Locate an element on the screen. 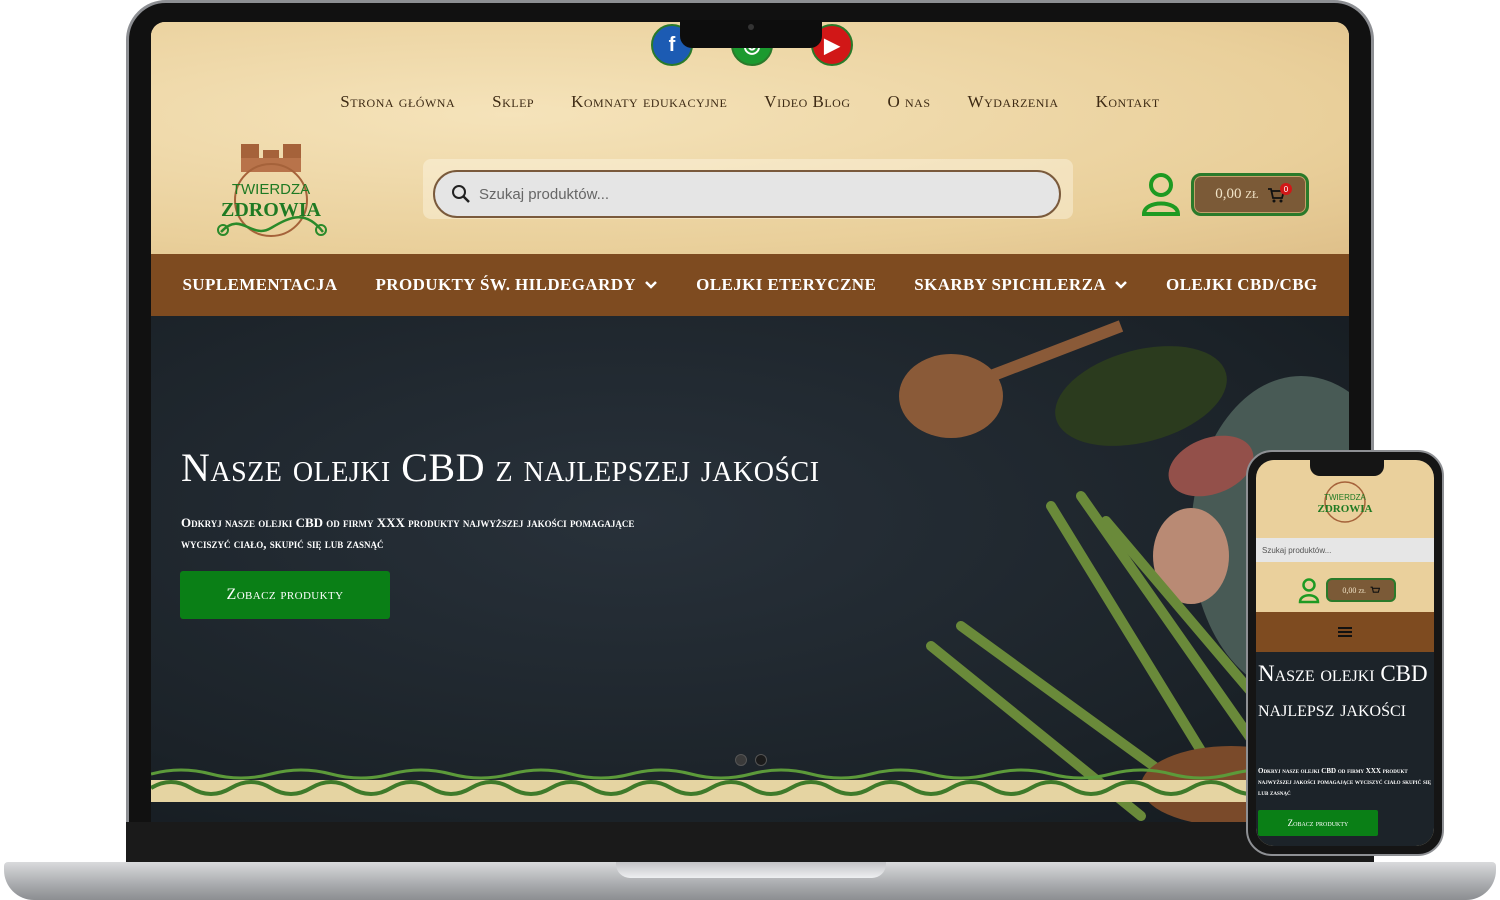 This screenshot has width=1500, height=900. site-logo: TWIERDZA ZDROWIA is located at coordinates (271, 192).